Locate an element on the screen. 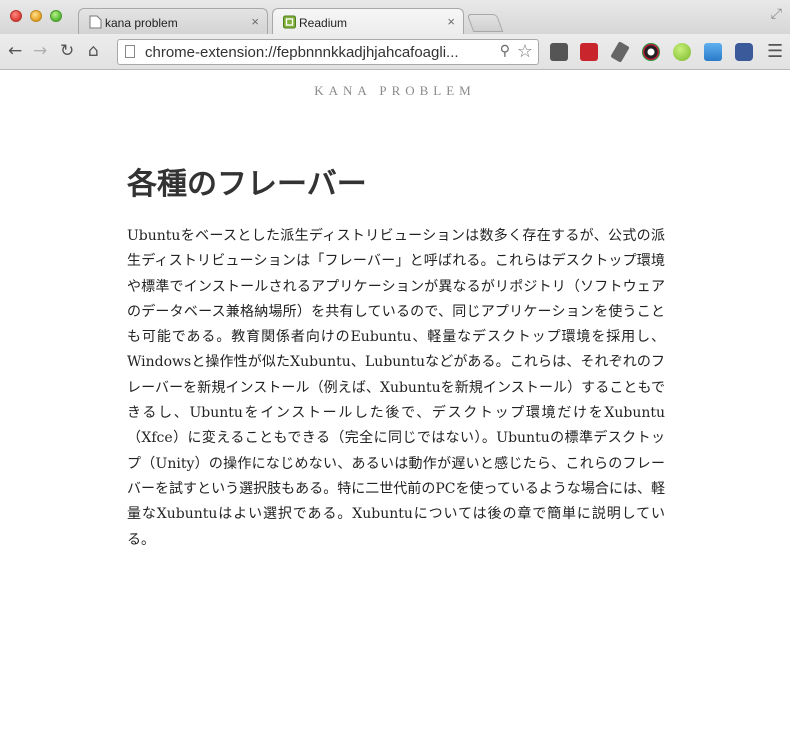  fullscreen-icon: ⤢ is located at coordinates (776, 14).